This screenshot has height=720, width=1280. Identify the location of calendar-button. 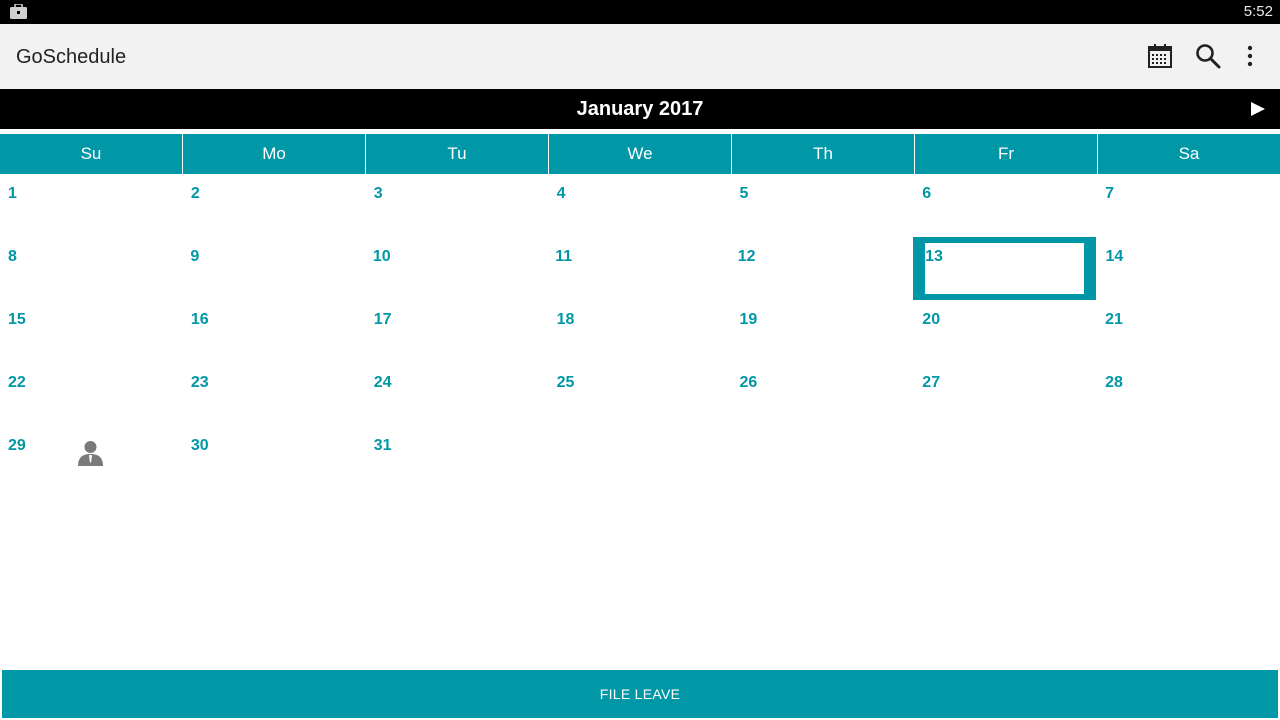
(1160, 56).